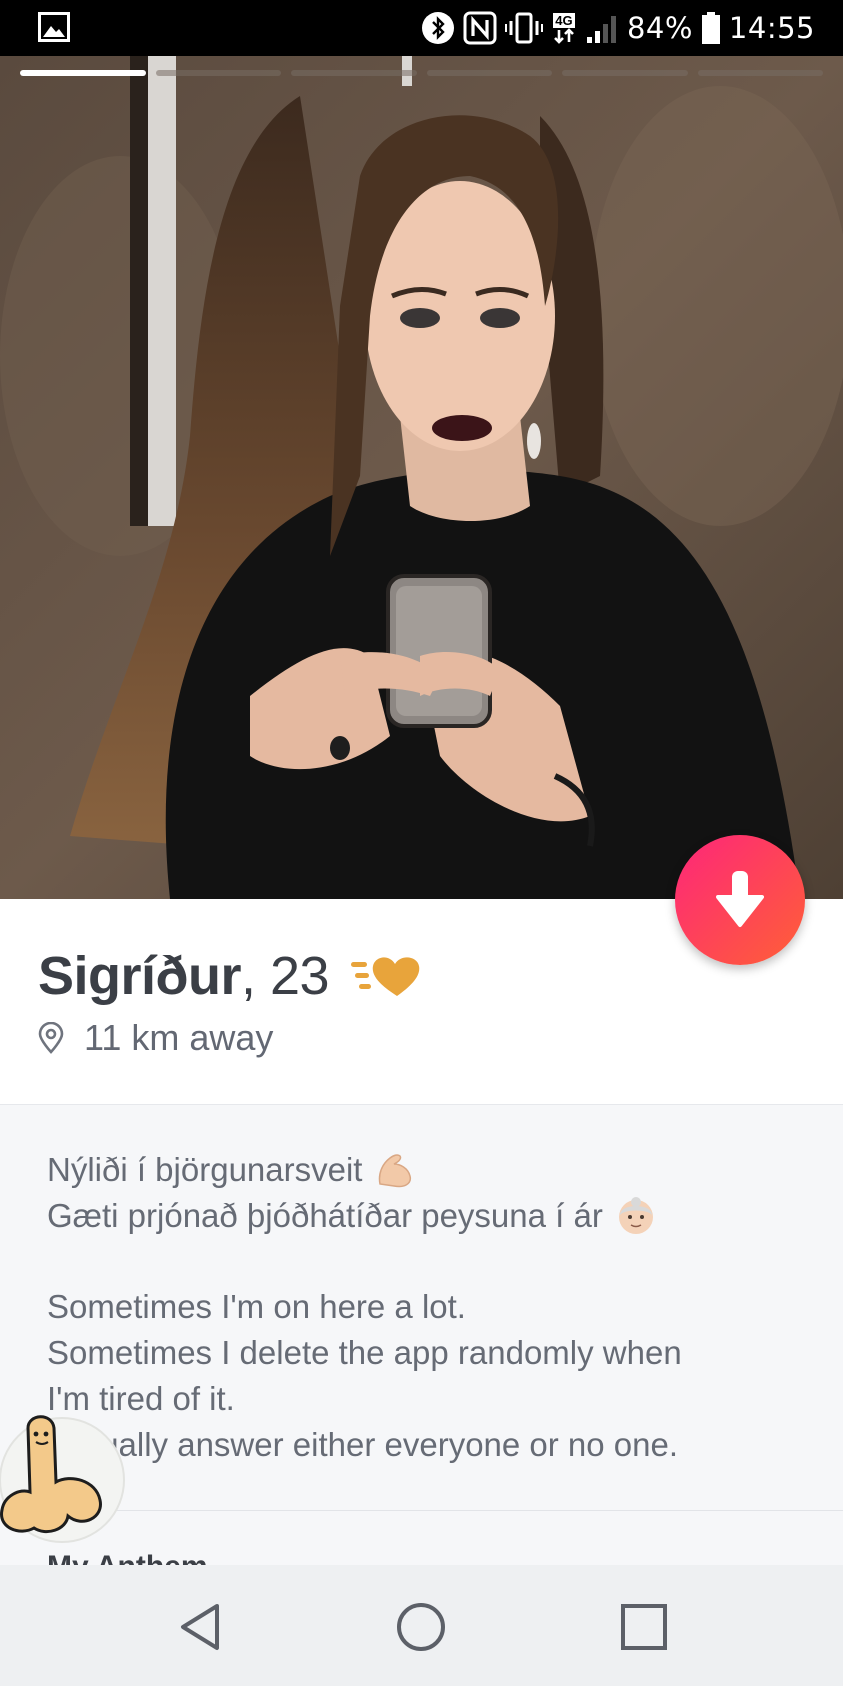 The height and width of the screenshot is (1686, 843). Describe the element at coordinates (285, 976) in the screenshot. I see `profile-age: , 23` at that location.